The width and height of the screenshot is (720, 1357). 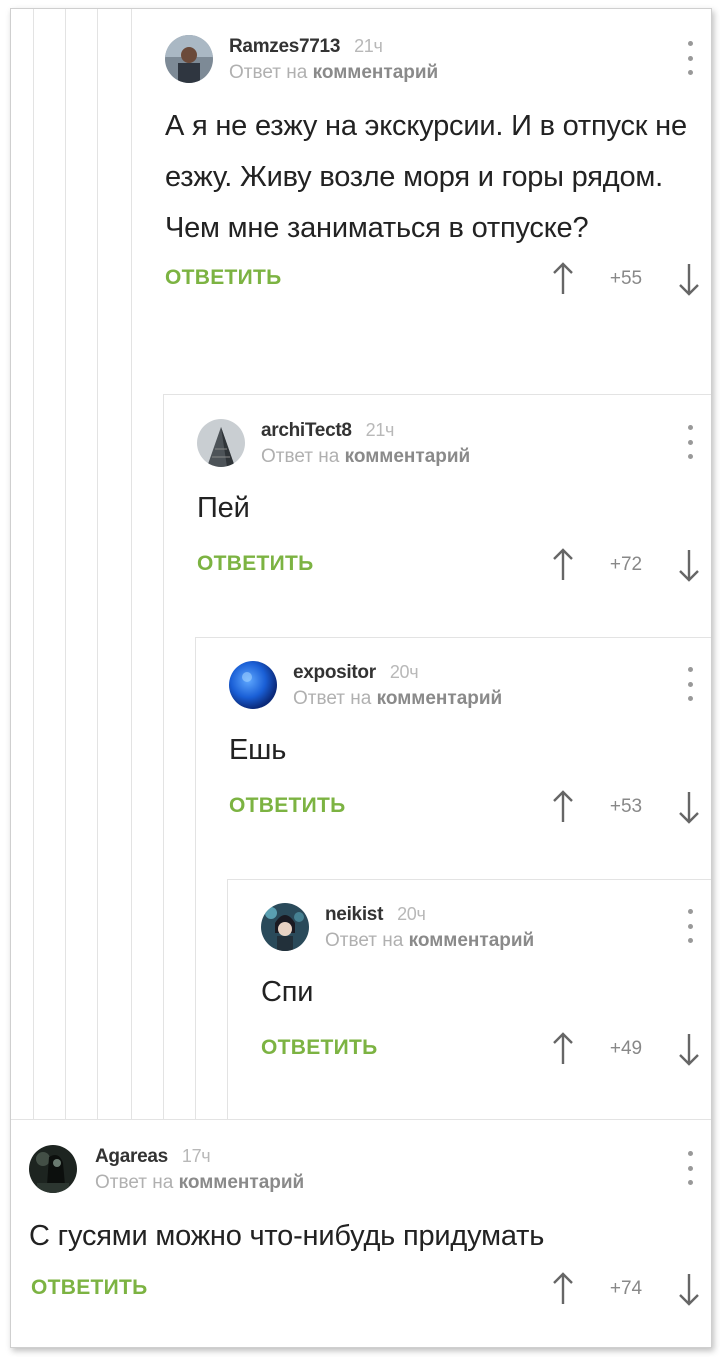 I want to click on author-name: expositor 20ч, so click(x=356, y=673).